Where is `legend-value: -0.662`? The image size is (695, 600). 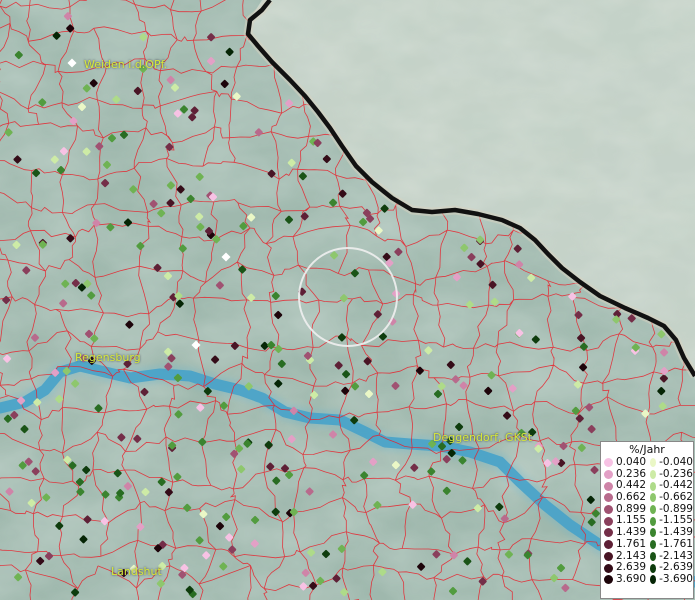
legend-value: -0.662 is located at coordinates (676, 497).